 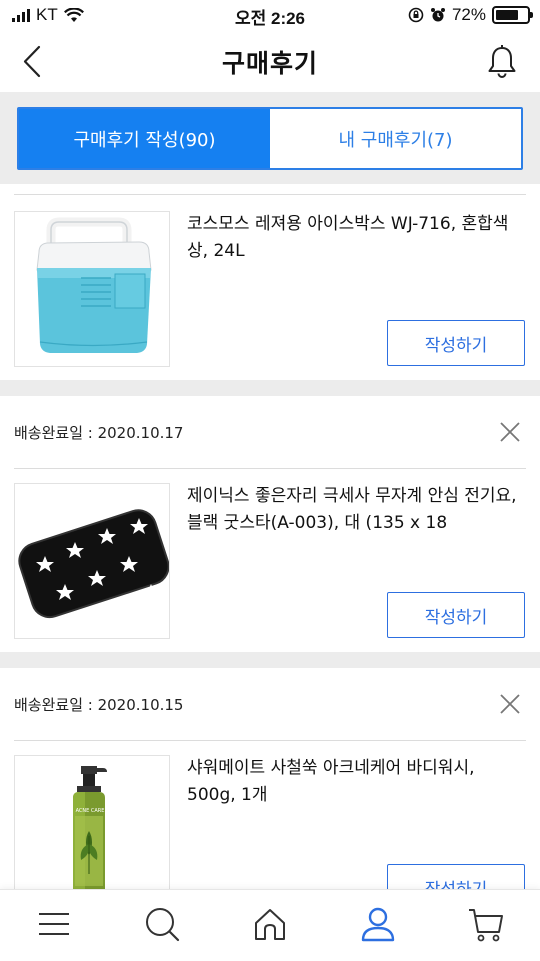 What do you see at coordinates (437, 15) in the screenshot?
I see `alarm-icon` at bounding box center [437, 15].